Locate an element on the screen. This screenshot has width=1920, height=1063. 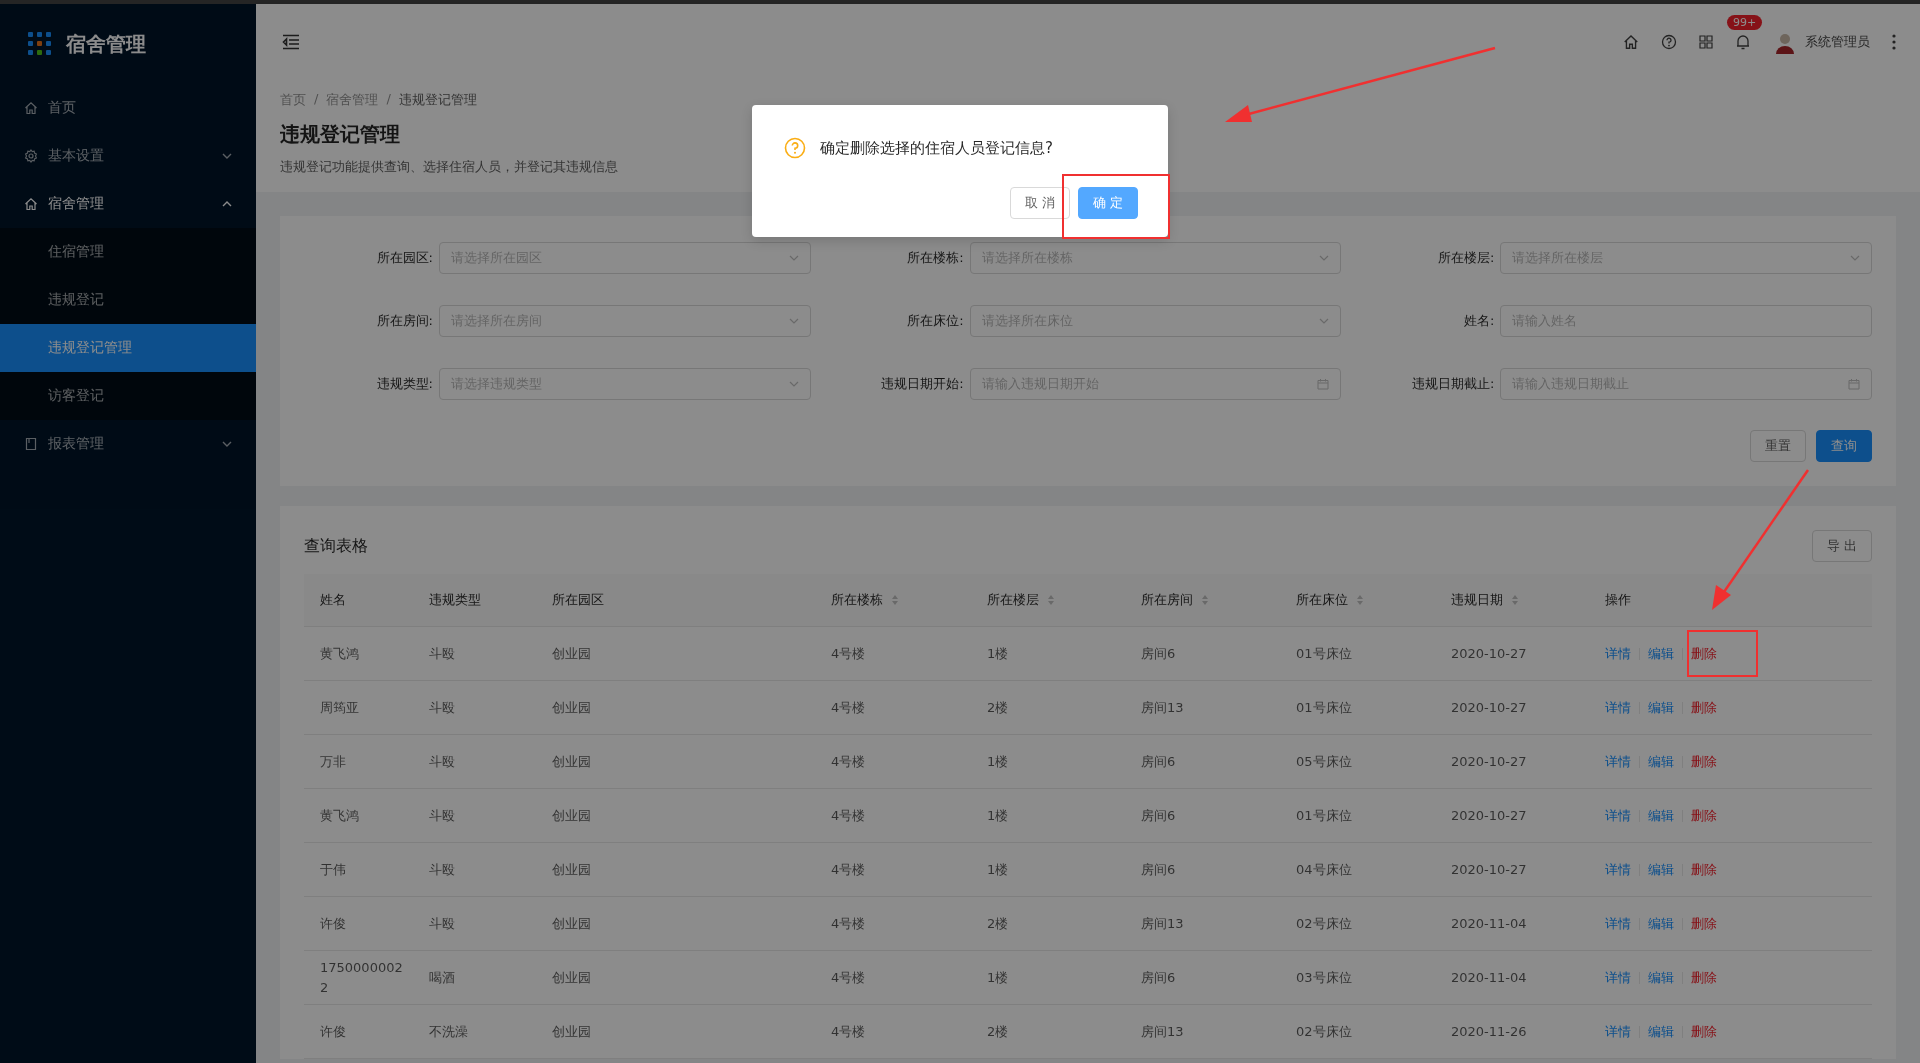
app-title: 宿舍管理 is located at coordinates (106, 44).